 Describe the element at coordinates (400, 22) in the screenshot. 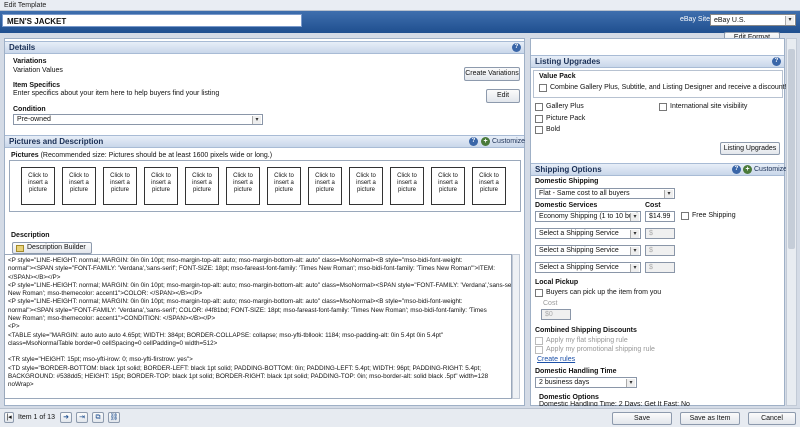

I see `header-bar: MEN'S JACKET eBay Site eBay U.S. ▾` at that location.